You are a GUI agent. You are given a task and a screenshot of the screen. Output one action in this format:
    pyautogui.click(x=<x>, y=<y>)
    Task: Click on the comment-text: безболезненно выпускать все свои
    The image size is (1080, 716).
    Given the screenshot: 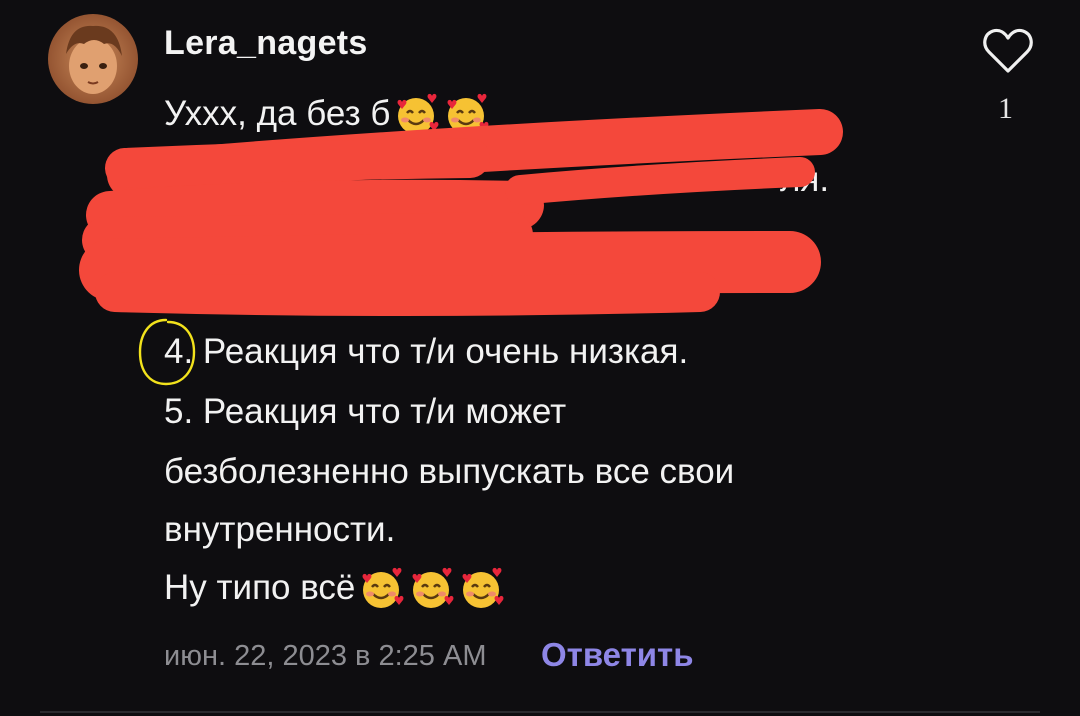 What is the action you would take?
    pyautogui.click(x=449, y=471)
    